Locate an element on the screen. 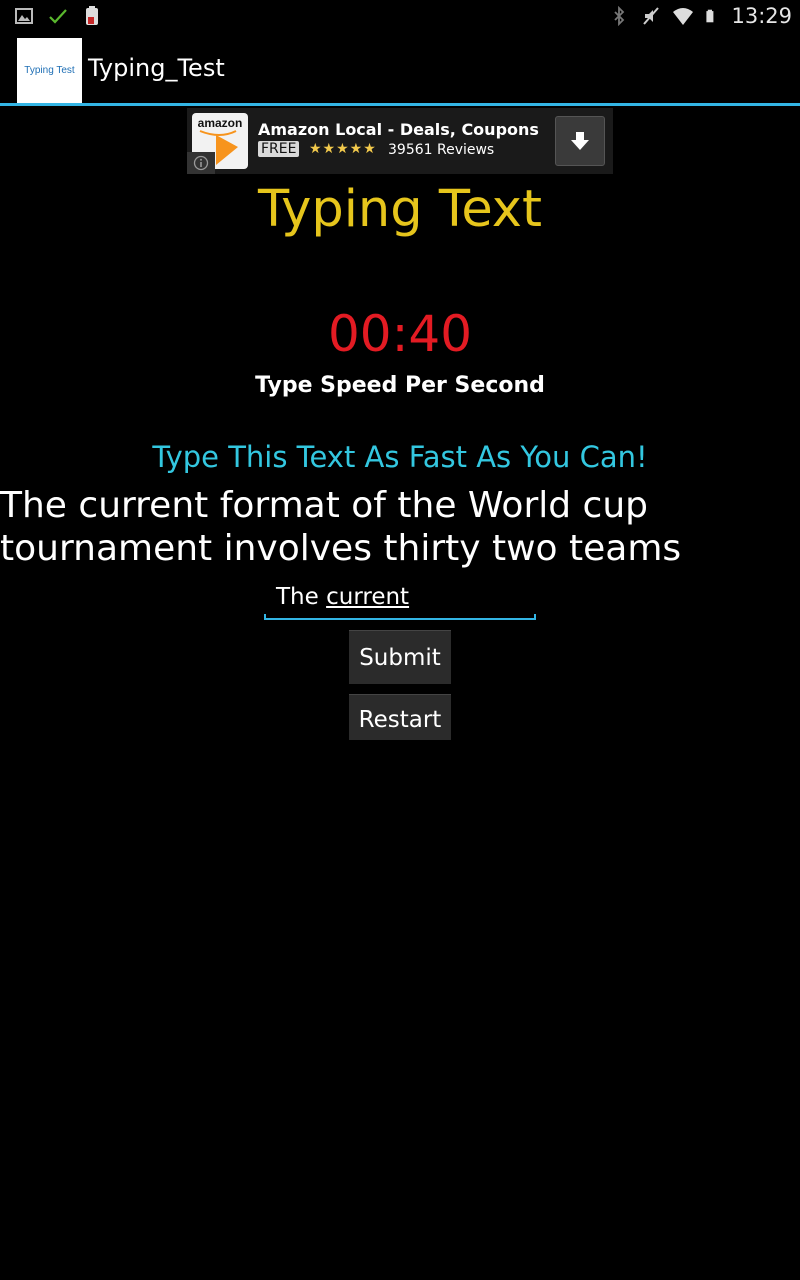 This screenshot has width=800, height=1280. image-icon is located at coordinates (24, 16).